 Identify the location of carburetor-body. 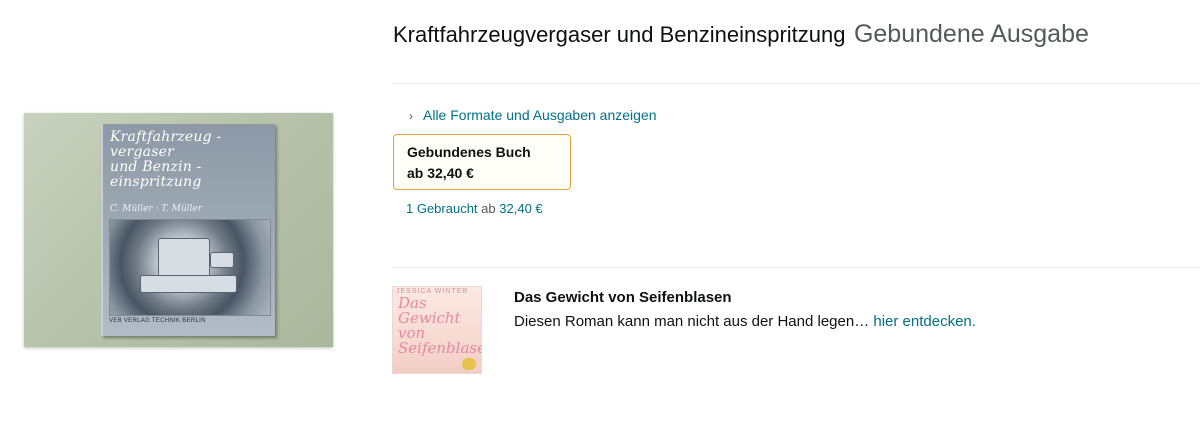
(184, 259).